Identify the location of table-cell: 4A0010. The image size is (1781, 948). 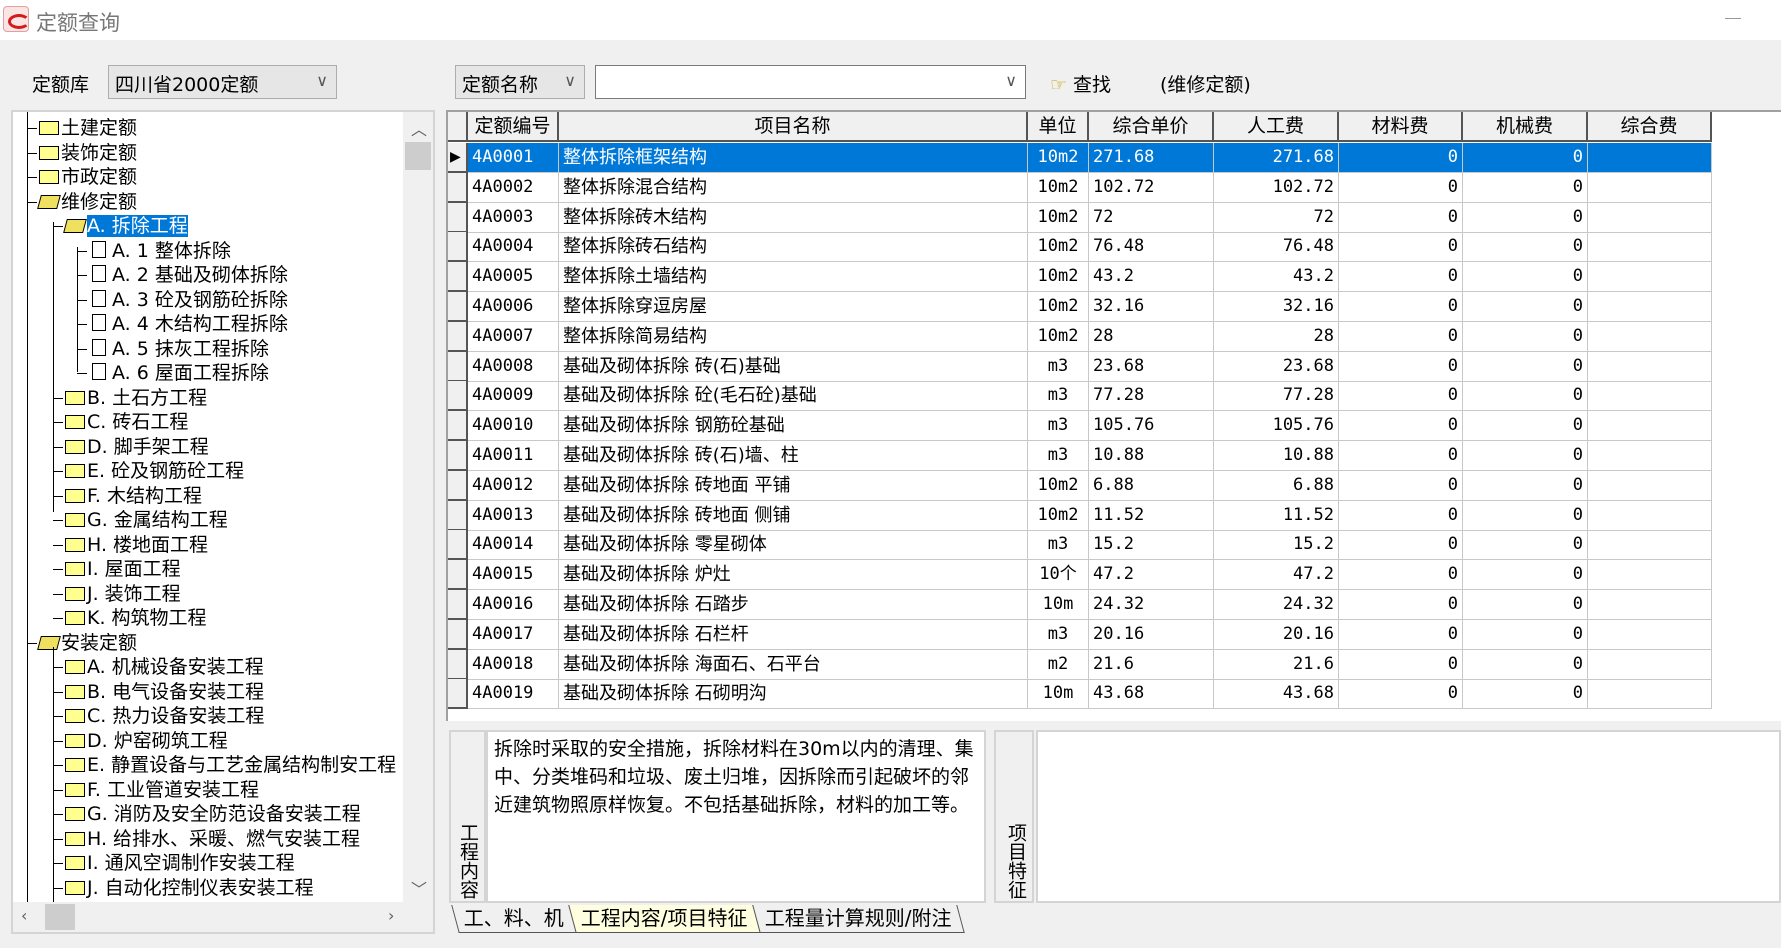
(513, 426).